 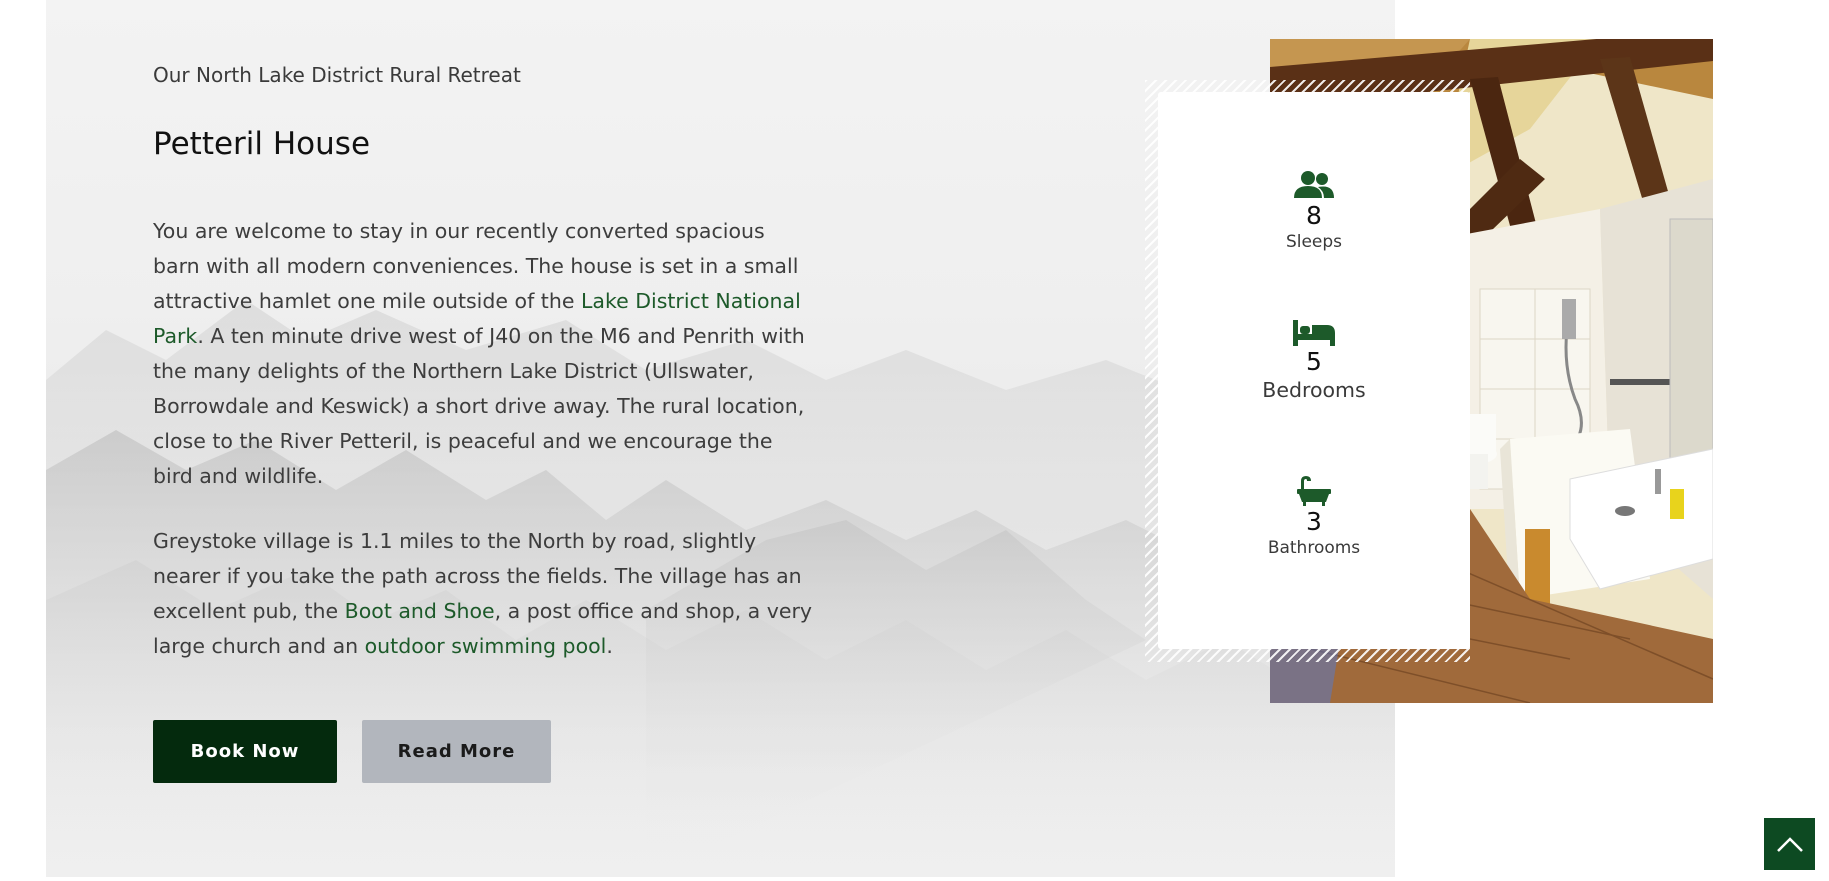 I want to click on stat-sleeps: 8 Sleeps, so click(x=1314, y=211).